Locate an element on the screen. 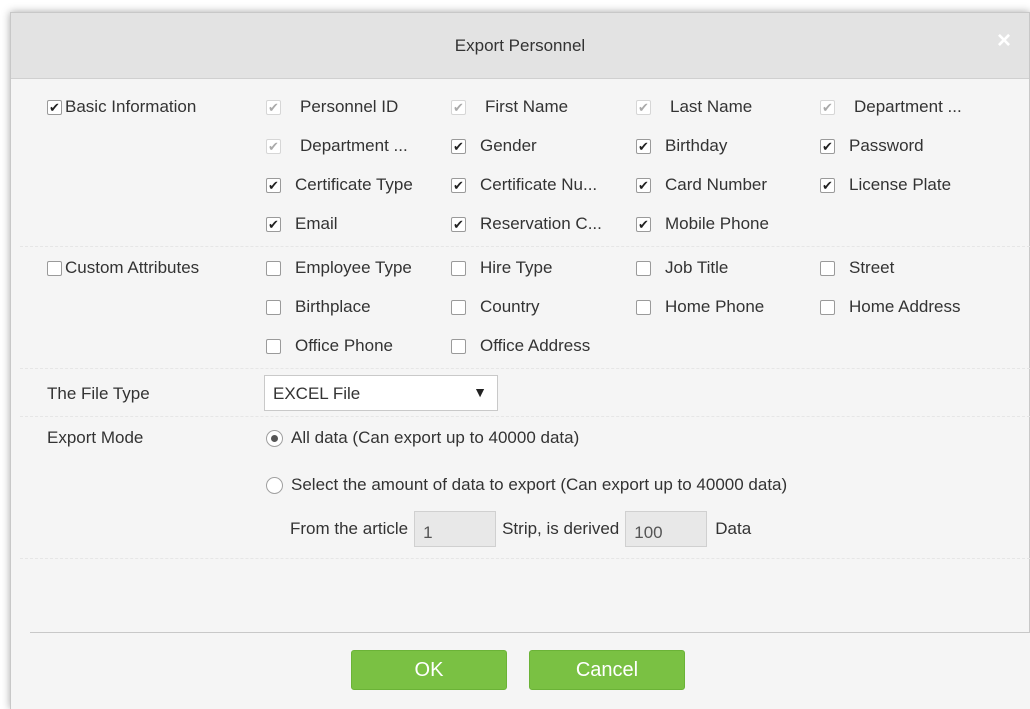  basic-field-checkbox: Card Number is located at coordinates (701, 185).